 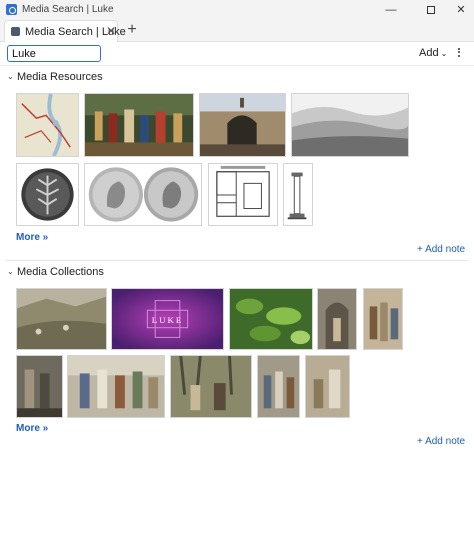 What do you see at coordinates (237, 31) in the screenshot?
I see `tab-strip: Media Search | Luke ✕ +` at bounding box center [237, 31].